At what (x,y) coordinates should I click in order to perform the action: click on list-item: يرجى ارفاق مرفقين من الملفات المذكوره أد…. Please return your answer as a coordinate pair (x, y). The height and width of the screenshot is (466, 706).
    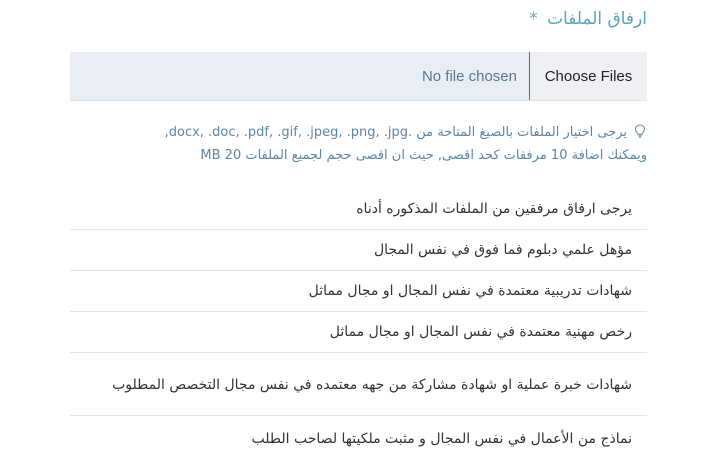
    Looking at the image, I should click on (358, 209).